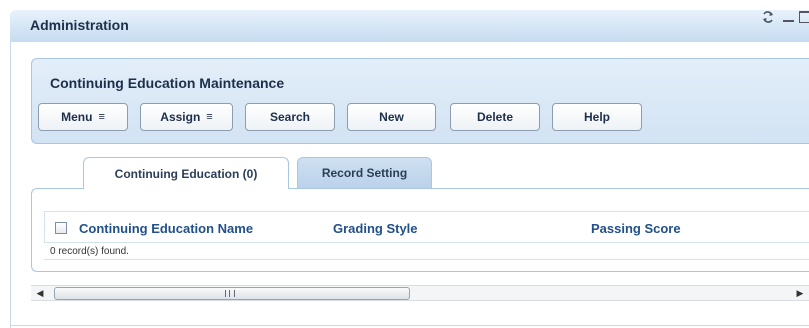 Image resolution: width=809 pixels, height=328 pixels. I want to click on help-button-label: Help, so click(596, 117).